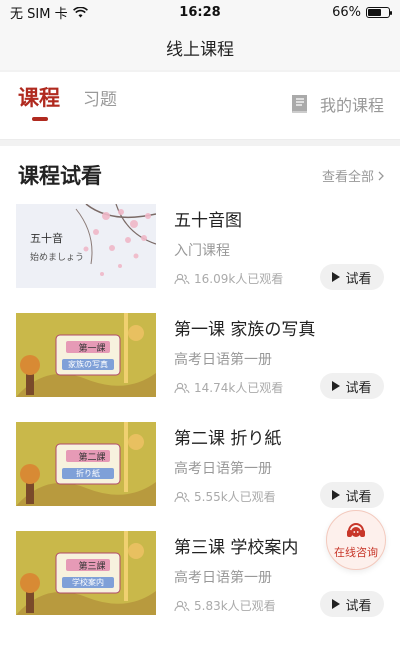 This screenshot has height=660, width=400. What do you see at coordinates (347, 177) in the screenshot?
I see `view-all-label: 查看全部` at bounding box center [347, 177].